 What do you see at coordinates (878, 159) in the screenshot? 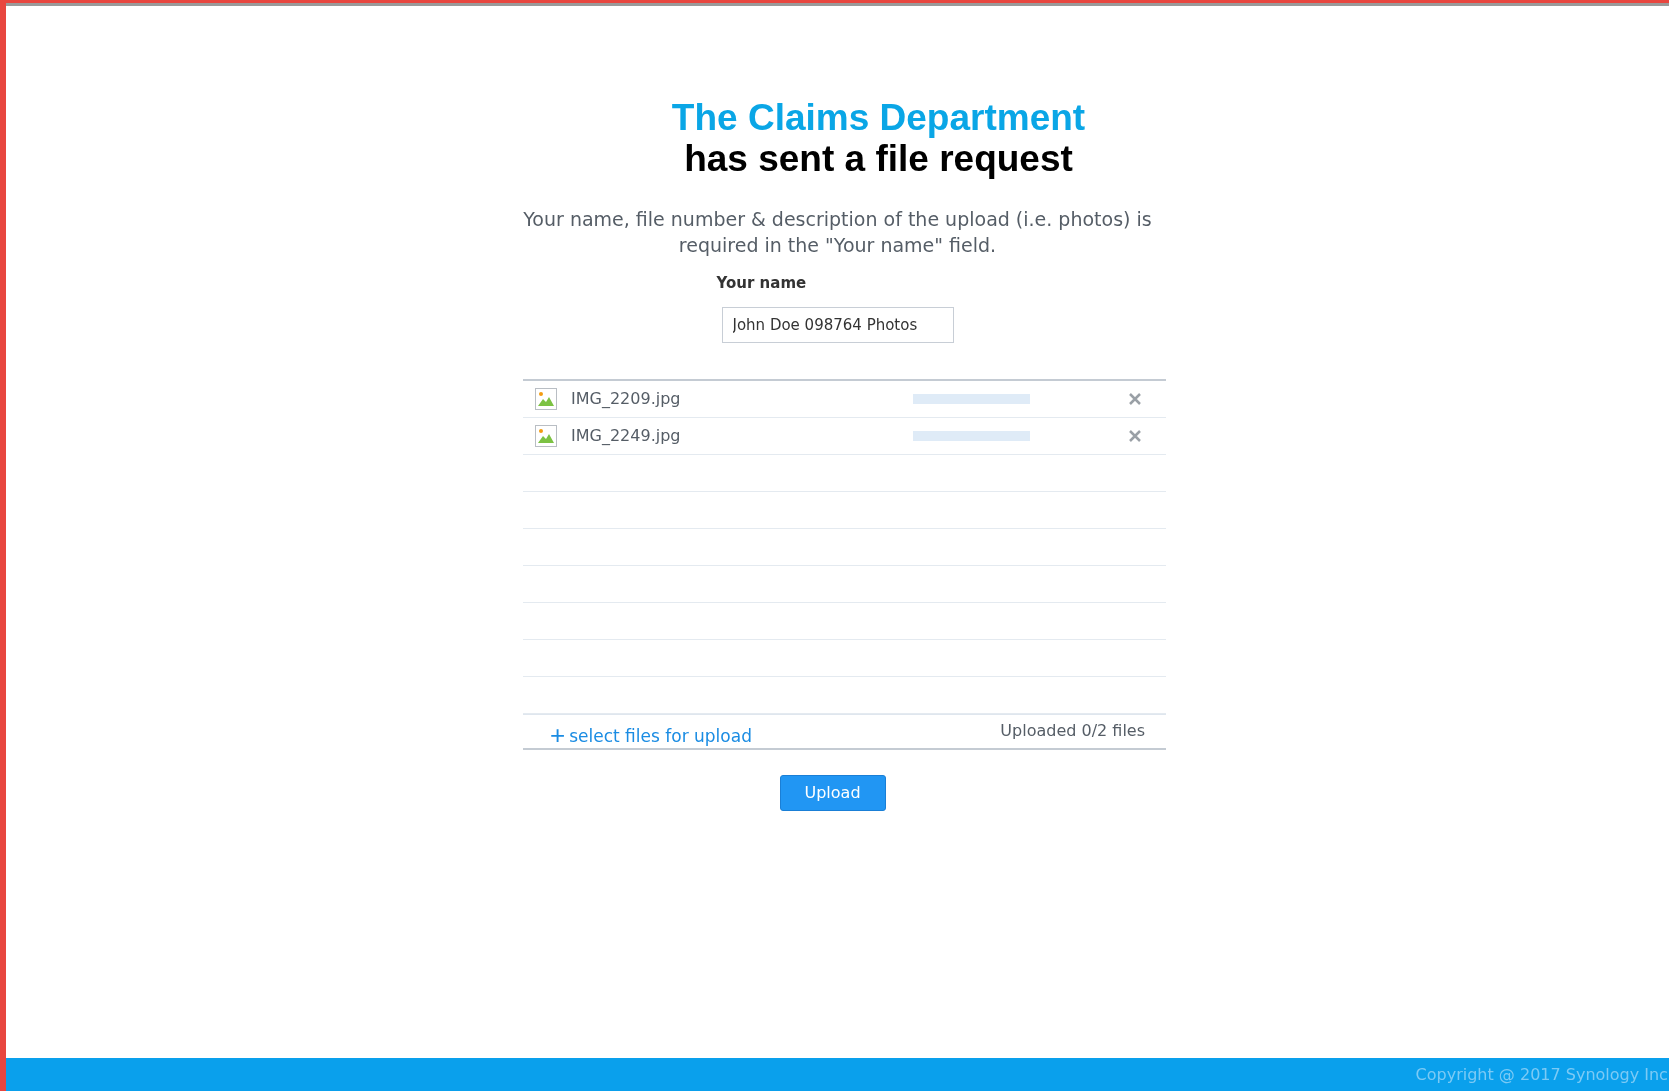
I see `request-title: has sent a file request` at bounding box center [878, 159].